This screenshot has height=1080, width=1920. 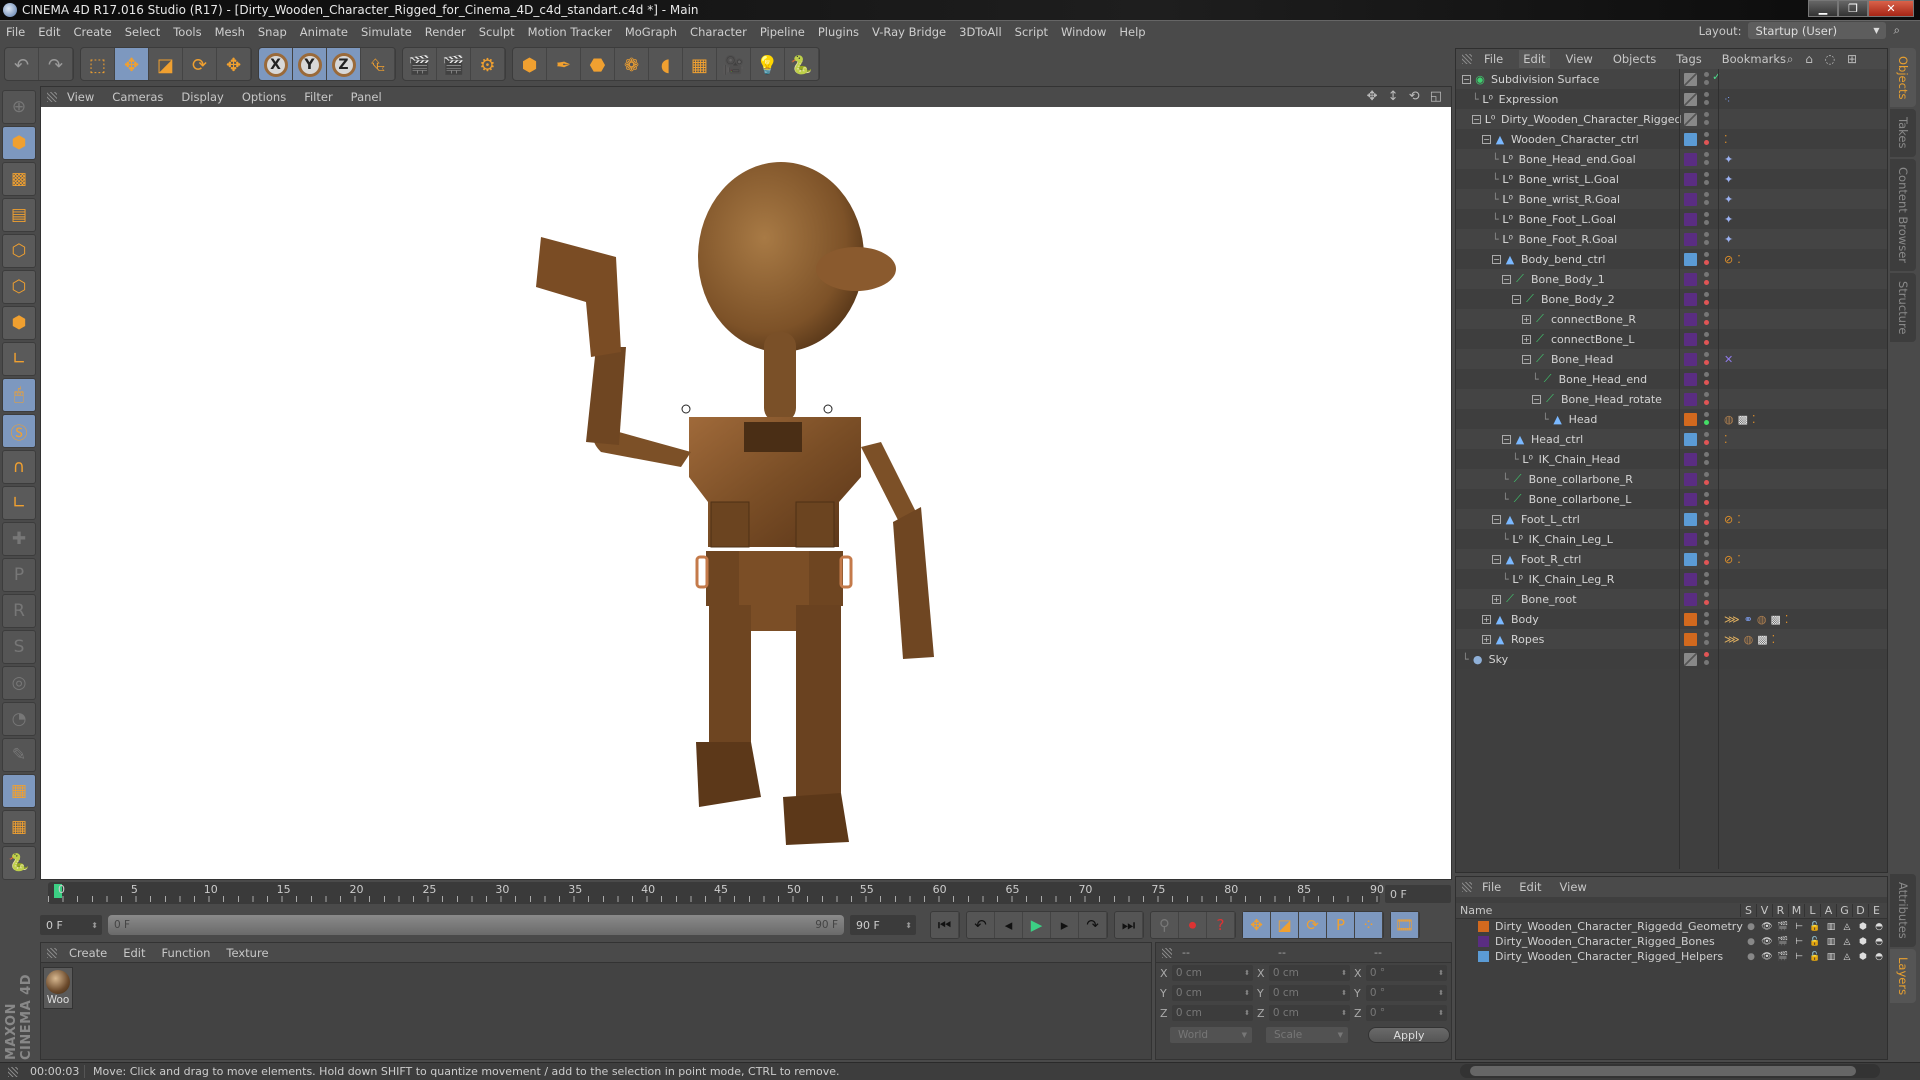 What do you see at coordinates (476, 925) in the screenshot?
I see `frame-range-slider: 0 F 90 F` at bounding box center [476, 925].